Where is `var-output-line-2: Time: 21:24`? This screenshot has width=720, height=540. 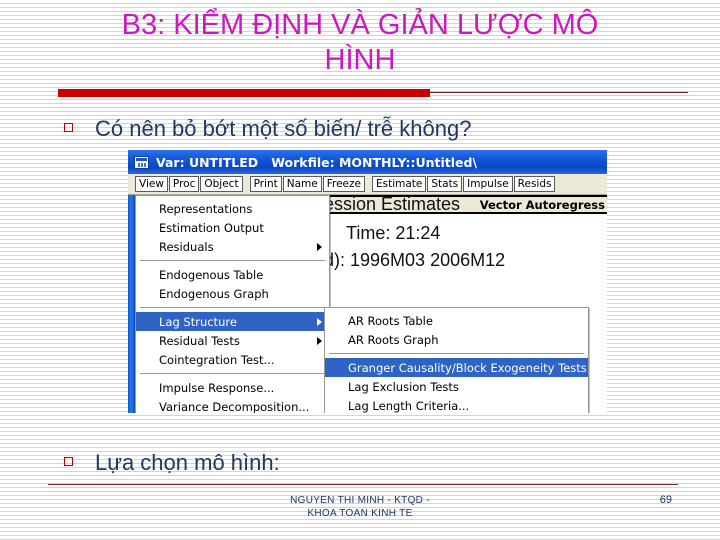 var-output-line-2: Time: 21:24 is located at coordinates (393, 233).